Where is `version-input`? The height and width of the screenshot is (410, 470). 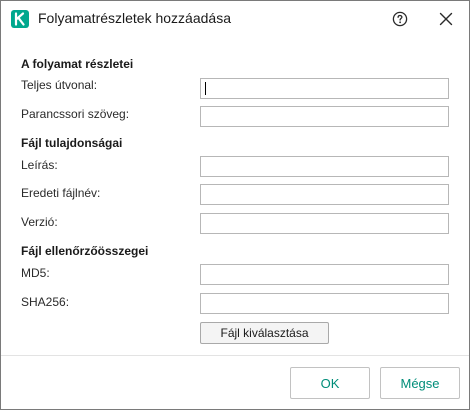 version-input is located at coordinates (324, 223).